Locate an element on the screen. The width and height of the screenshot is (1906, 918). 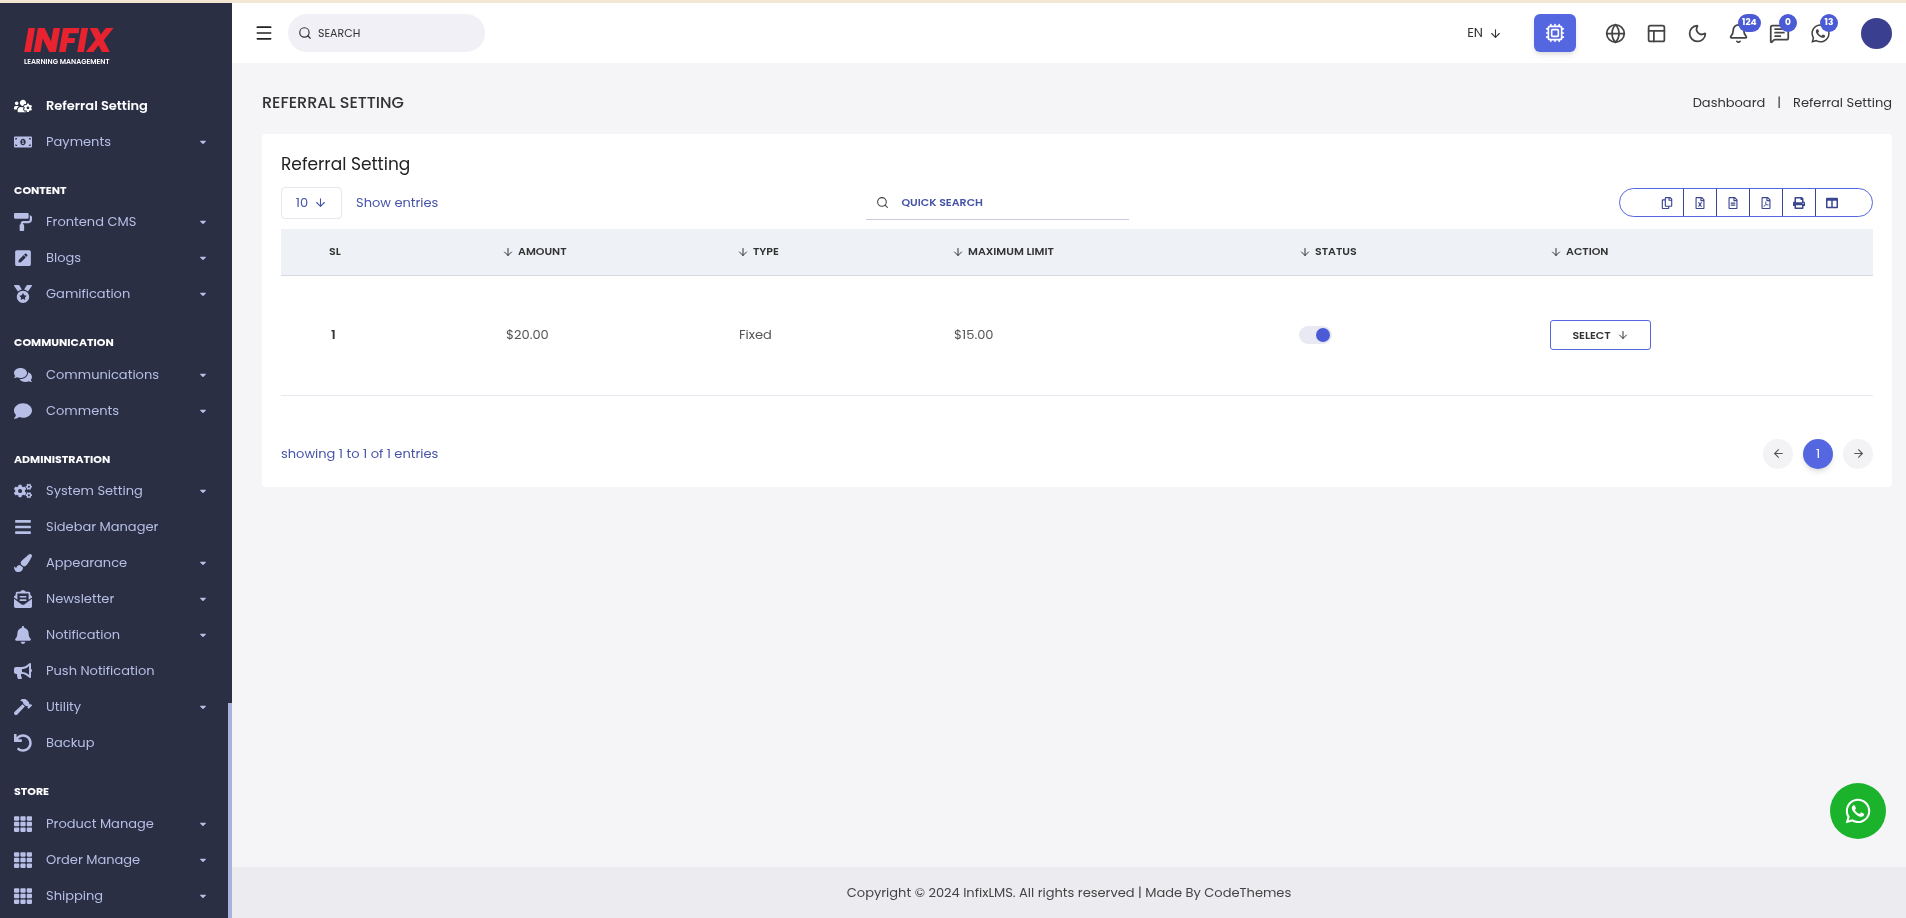
menu-icon is located at coordinates (264, 33).